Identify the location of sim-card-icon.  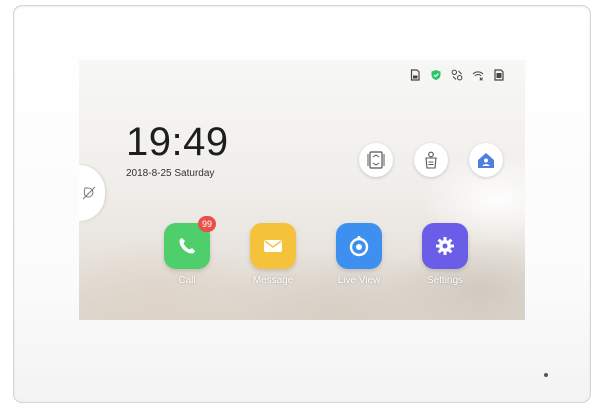
(499, 75).